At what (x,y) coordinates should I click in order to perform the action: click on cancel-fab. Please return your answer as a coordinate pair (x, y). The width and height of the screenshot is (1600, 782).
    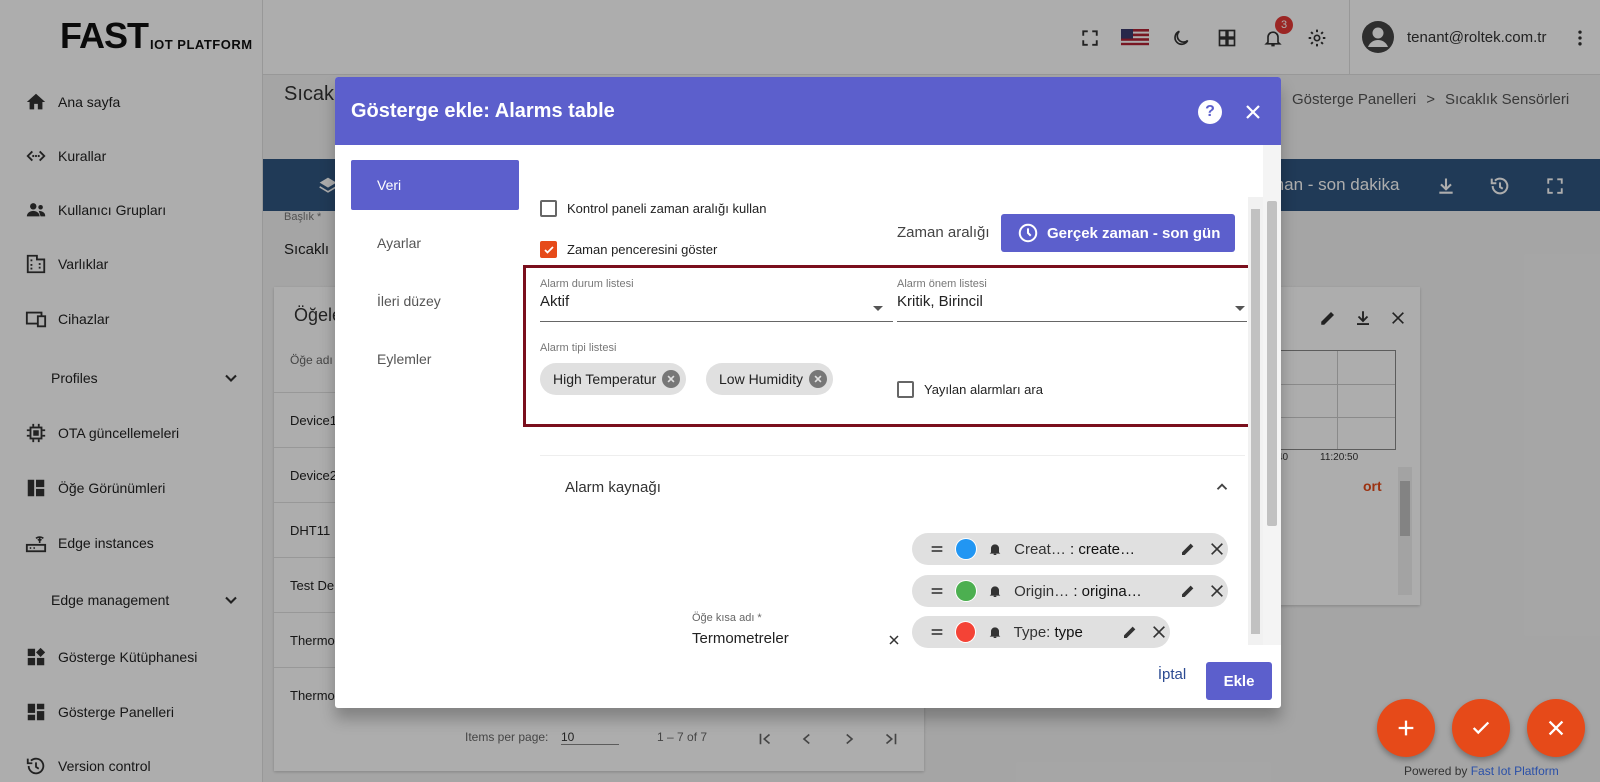
    Looking at the image, I should click on (1556, 728).